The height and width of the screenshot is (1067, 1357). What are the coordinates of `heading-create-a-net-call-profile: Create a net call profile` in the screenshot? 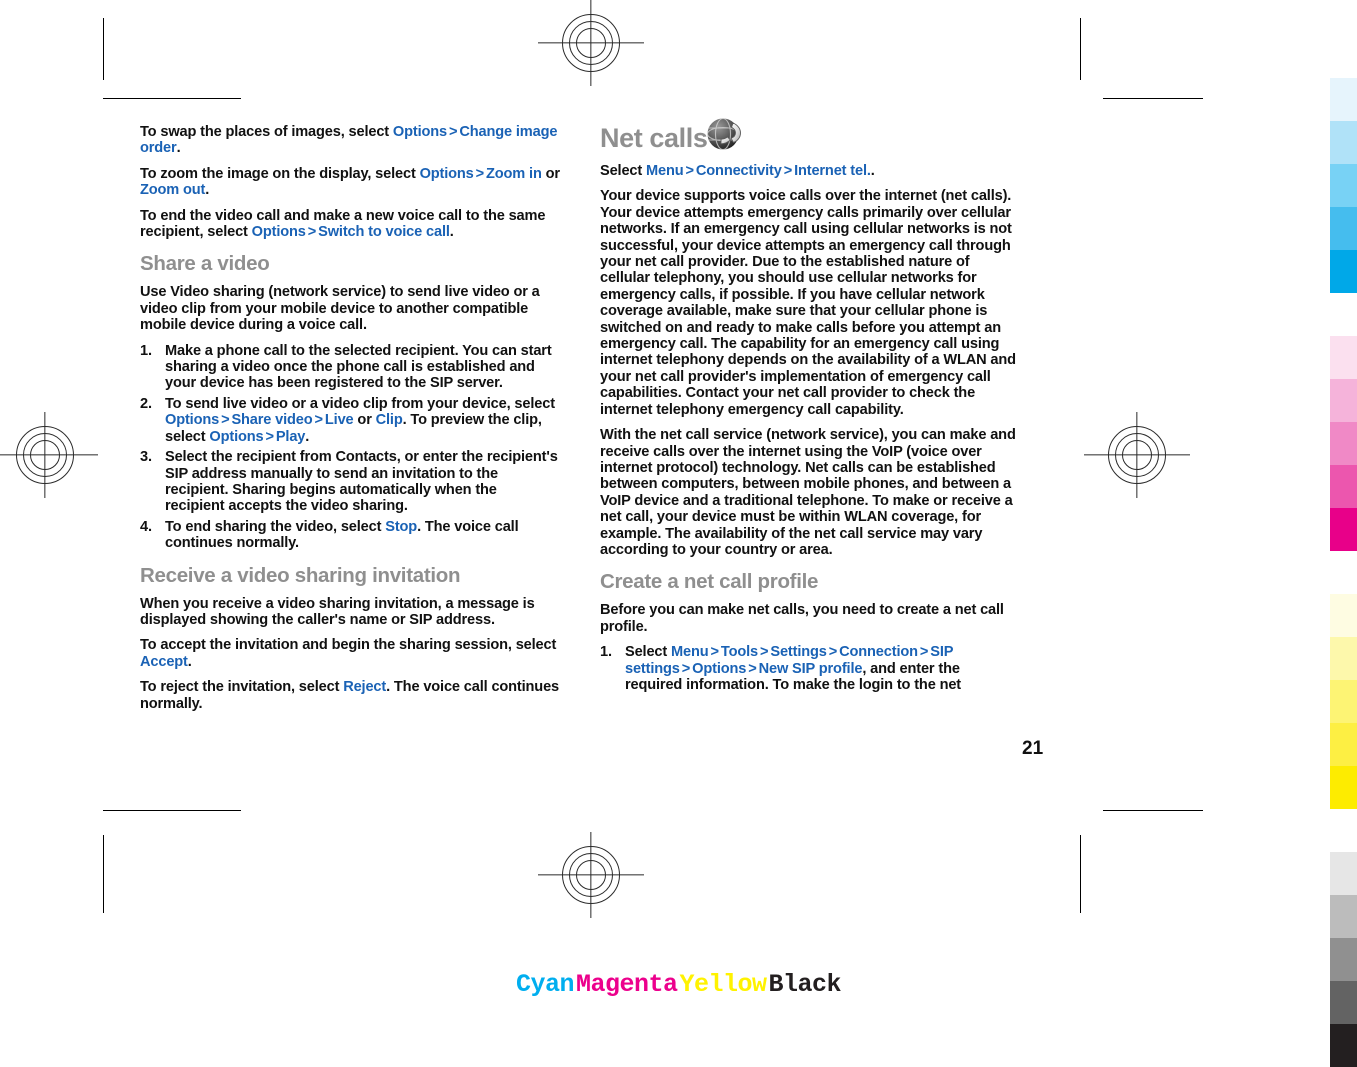 It's located at (709, 582).